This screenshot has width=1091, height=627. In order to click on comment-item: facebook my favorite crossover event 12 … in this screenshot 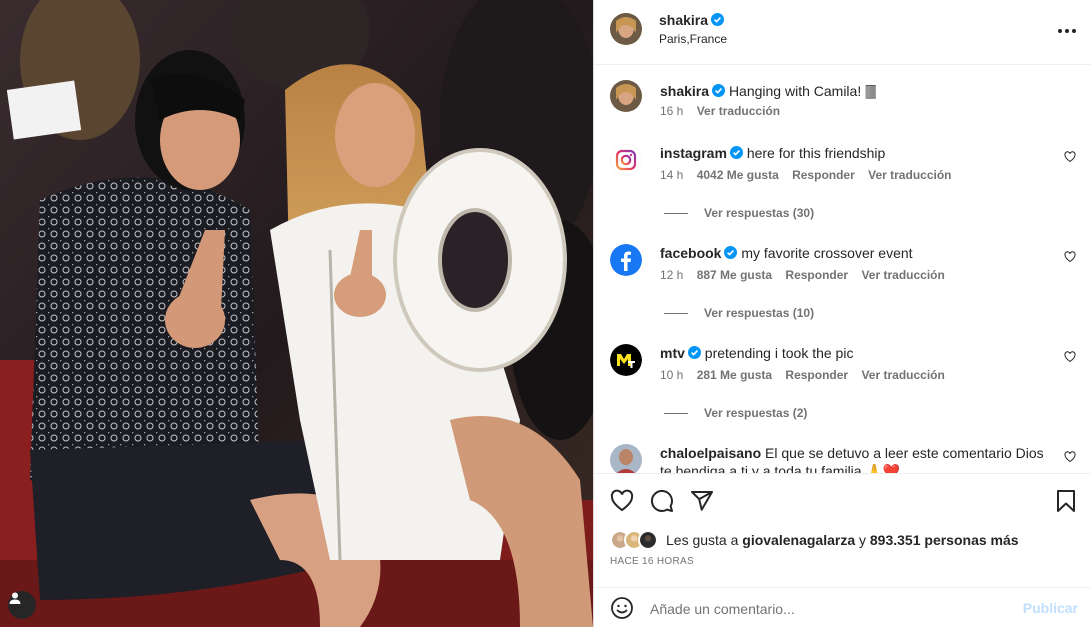, I will do `click(842, 285)`.